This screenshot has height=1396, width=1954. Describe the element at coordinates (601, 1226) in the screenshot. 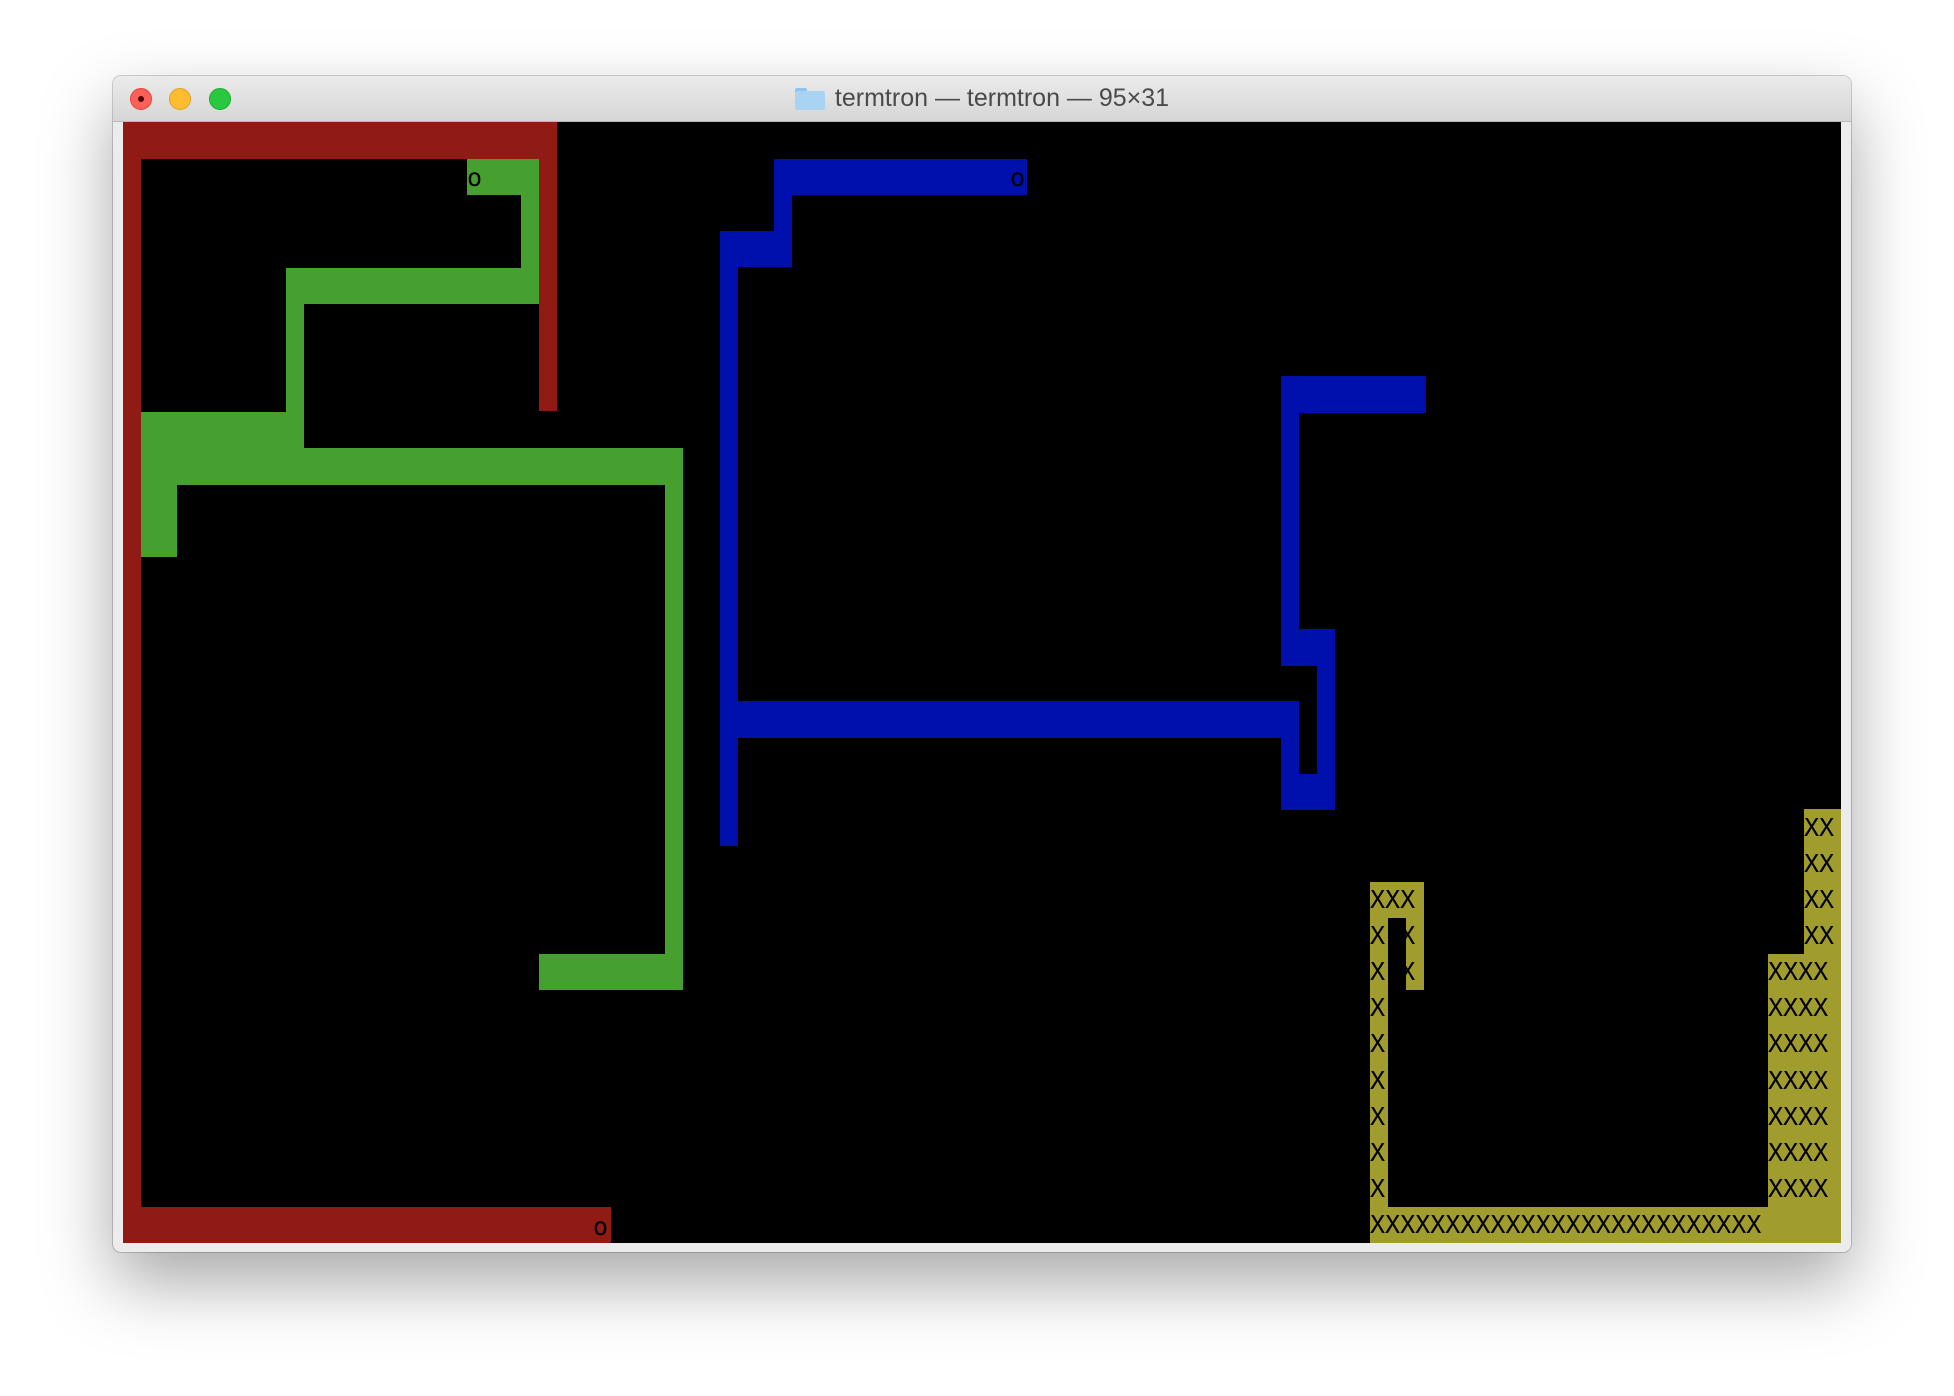

I see `red-cycle-head: o` at that location.